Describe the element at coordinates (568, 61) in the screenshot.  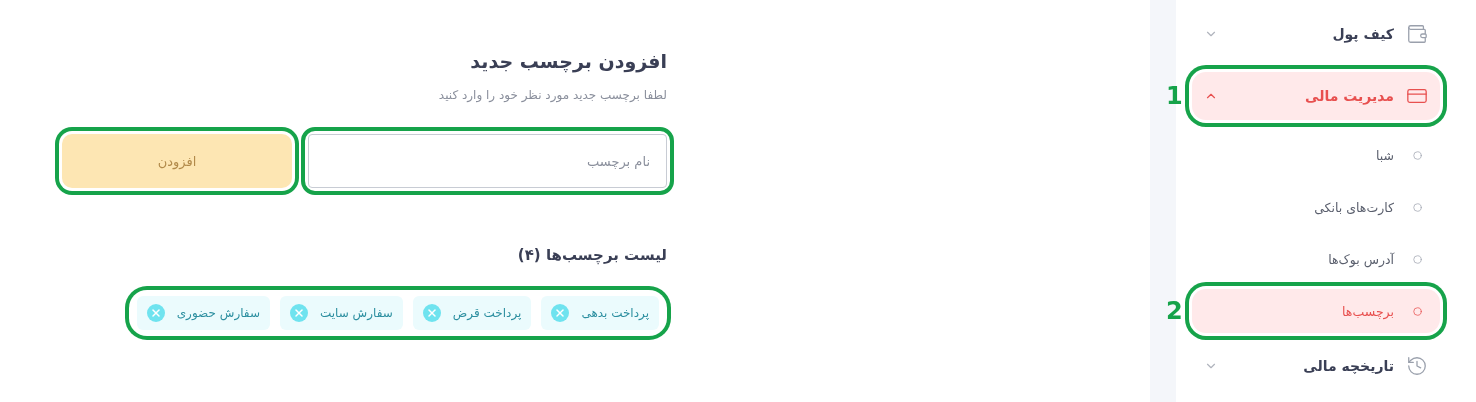
I see `form-title: افزودن برچسب جدید` at that location.